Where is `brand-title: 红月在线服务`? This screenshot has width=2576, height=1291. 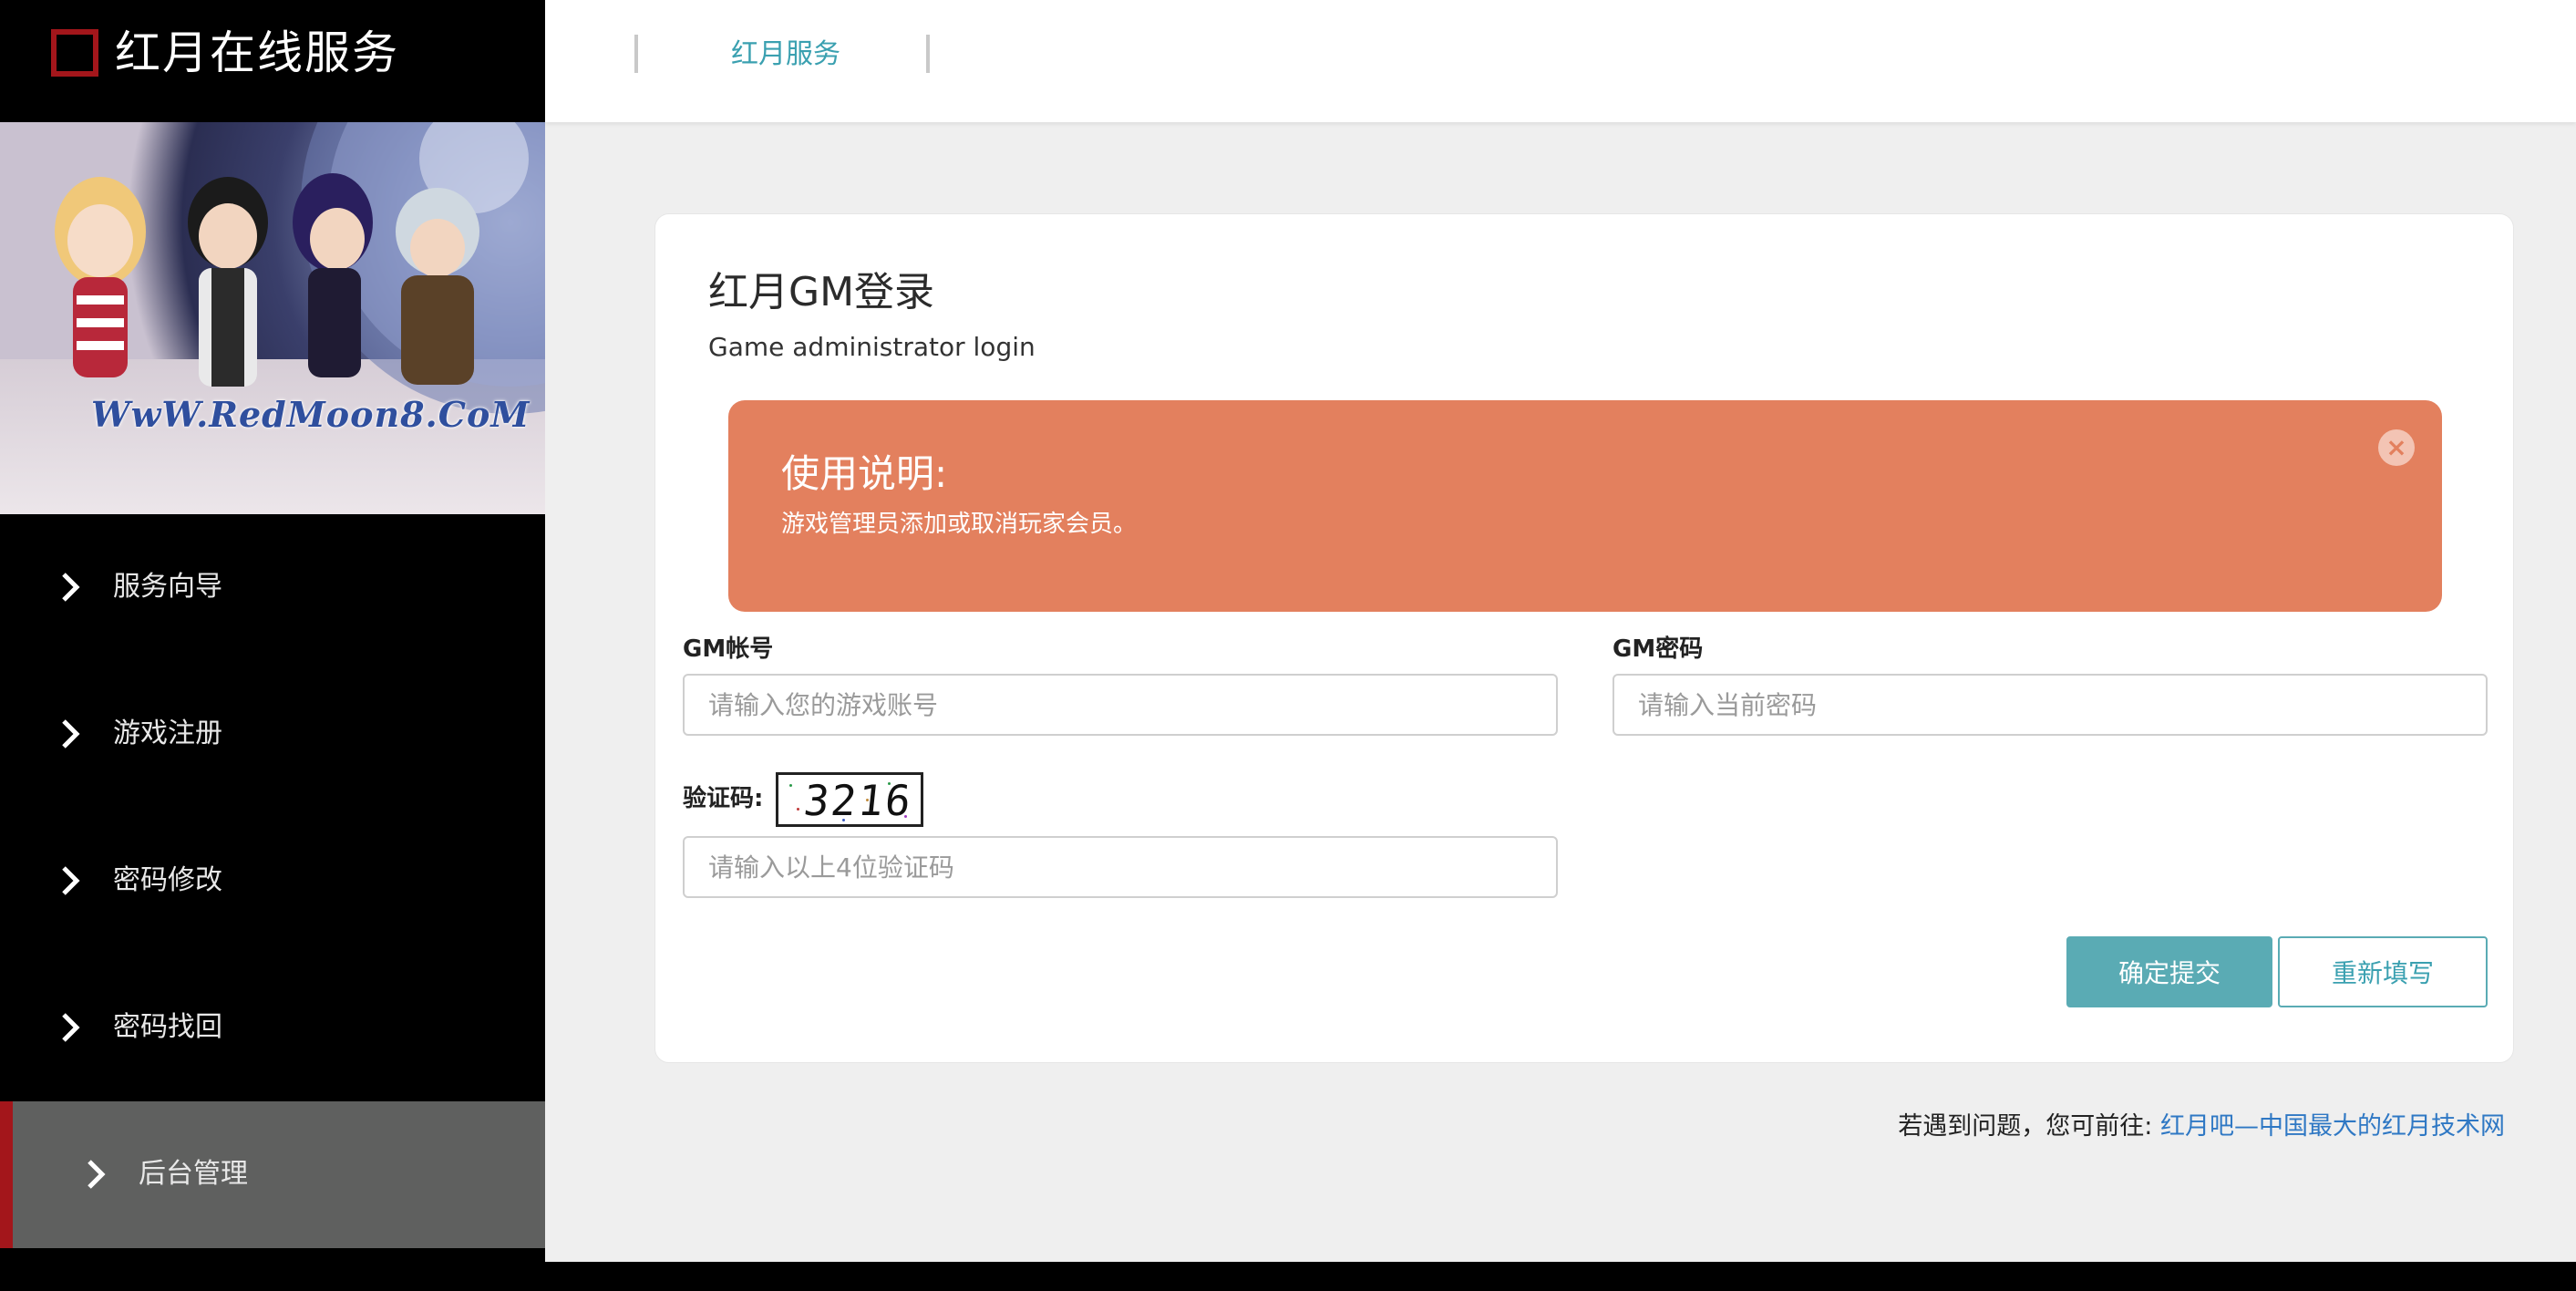 brand-title: 红月在线服务 is located at coordinates (257, 52).